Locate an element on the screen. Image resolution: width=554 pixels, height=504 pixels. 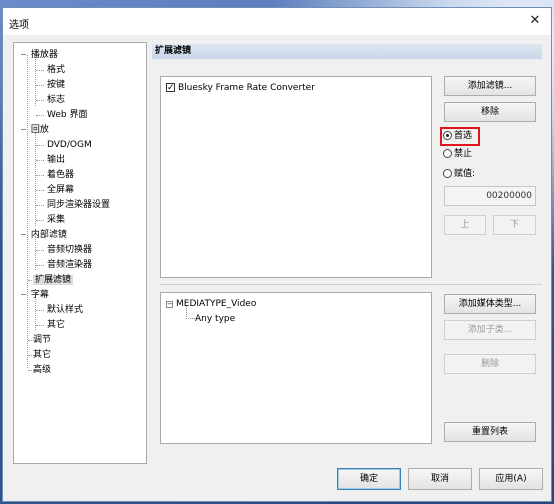
tree-item-player: − 播放器 is located at coordinates (39, 55).